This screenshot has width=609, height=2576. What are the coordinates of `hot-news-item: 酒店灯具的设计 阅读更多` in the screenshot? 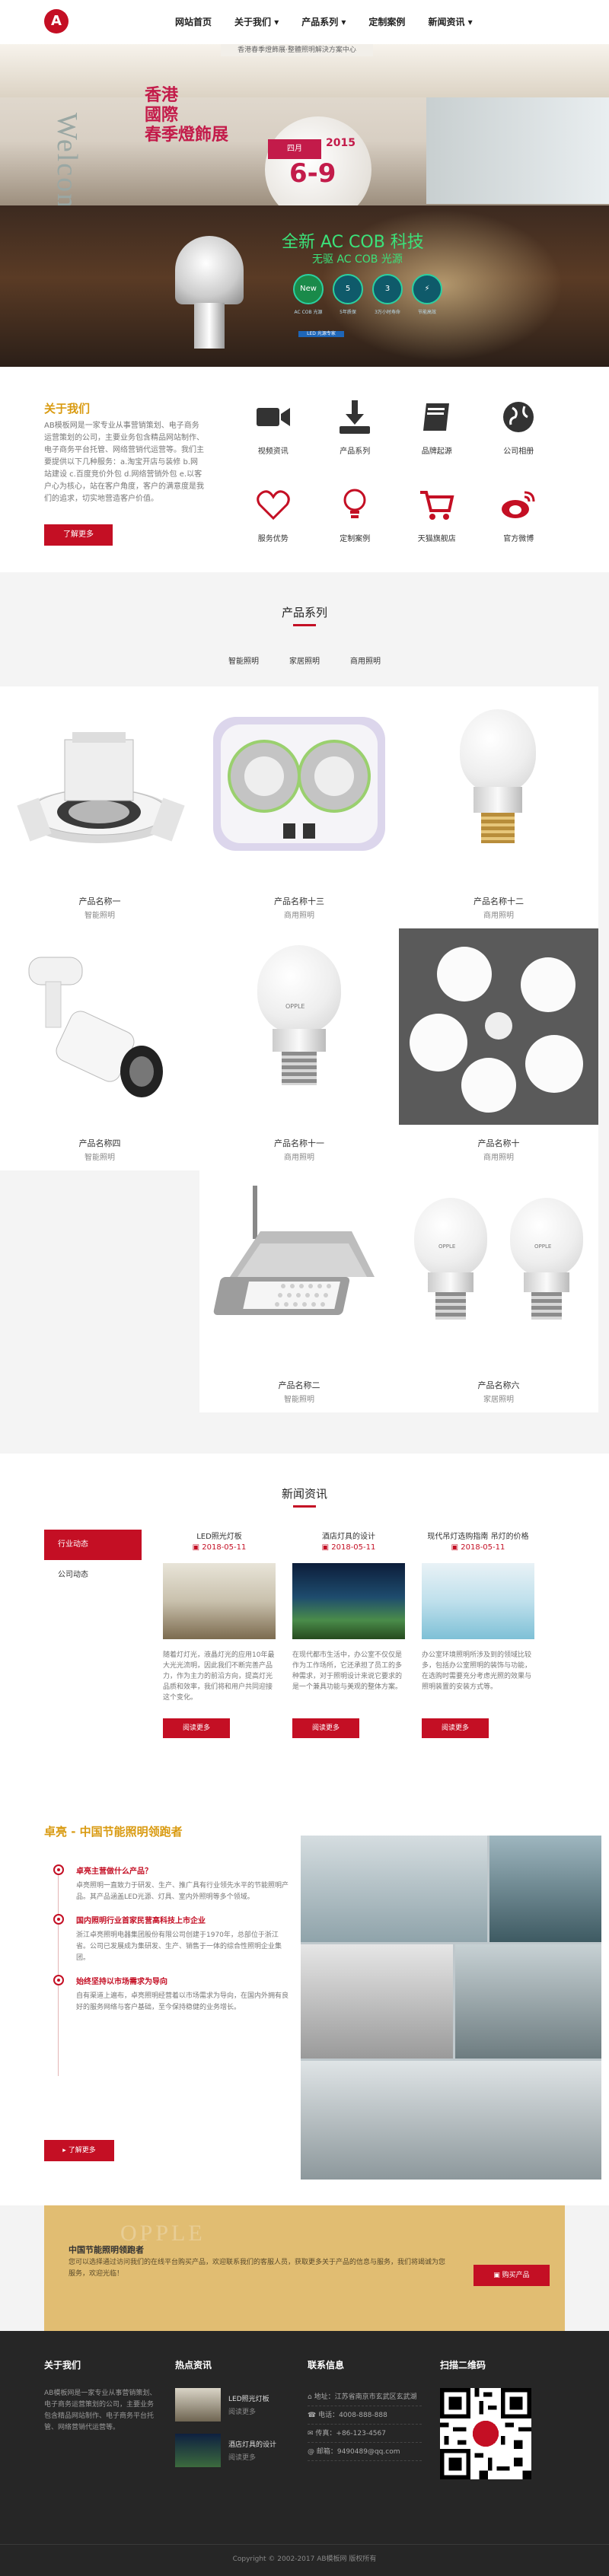 It's located at (225, 2450).